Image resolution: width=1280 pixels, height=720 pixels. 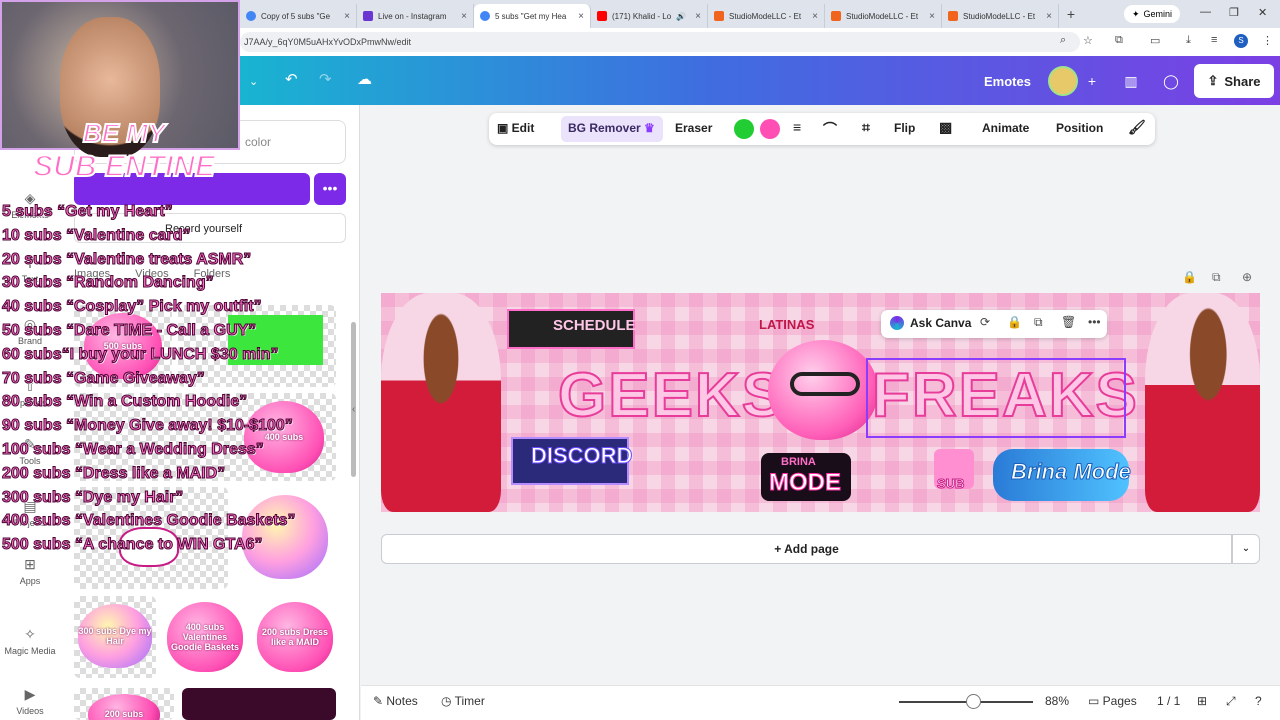 What do you see at coordinates (1112, 701) in the screenshot?
I see `pages-button: ▭ Pages` at bounding box center [1112, 701].